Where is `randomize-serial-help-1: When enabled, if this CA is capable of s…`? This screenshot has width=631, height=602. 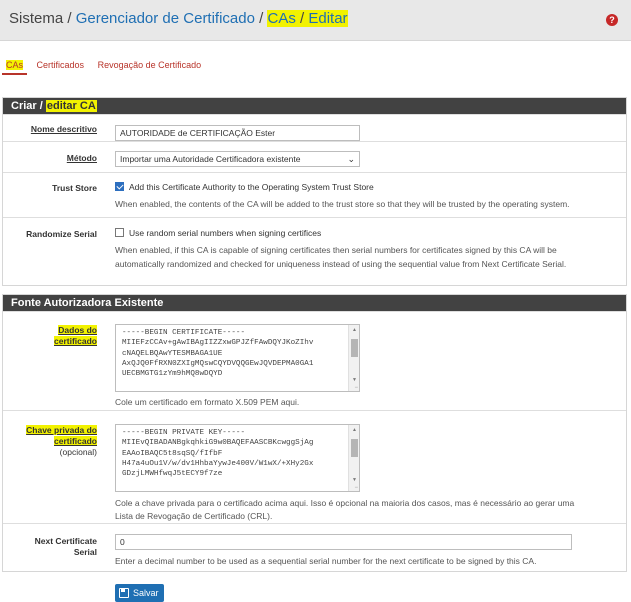
randomize-serial-help-1: When enabled, if this CA is capable of s… is located at coordinates (336, 250).